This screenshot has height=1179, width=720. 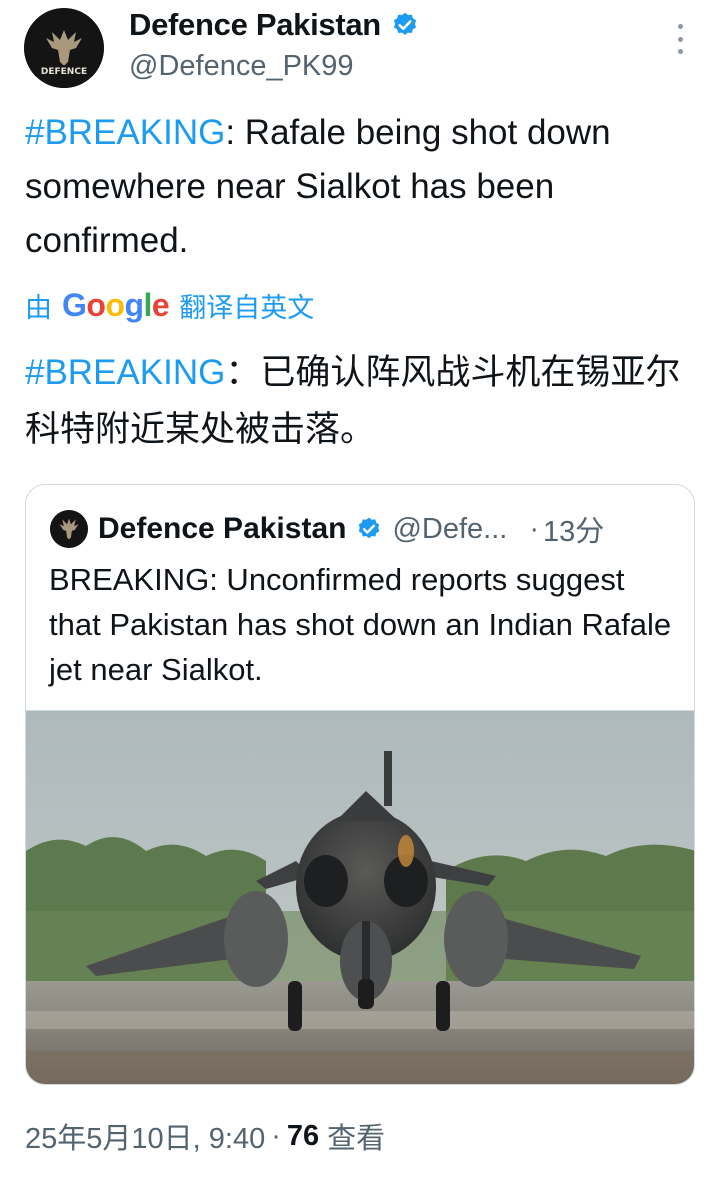 I want to click on quoted-tweet-time: 13分, so click(x=573, y=529).